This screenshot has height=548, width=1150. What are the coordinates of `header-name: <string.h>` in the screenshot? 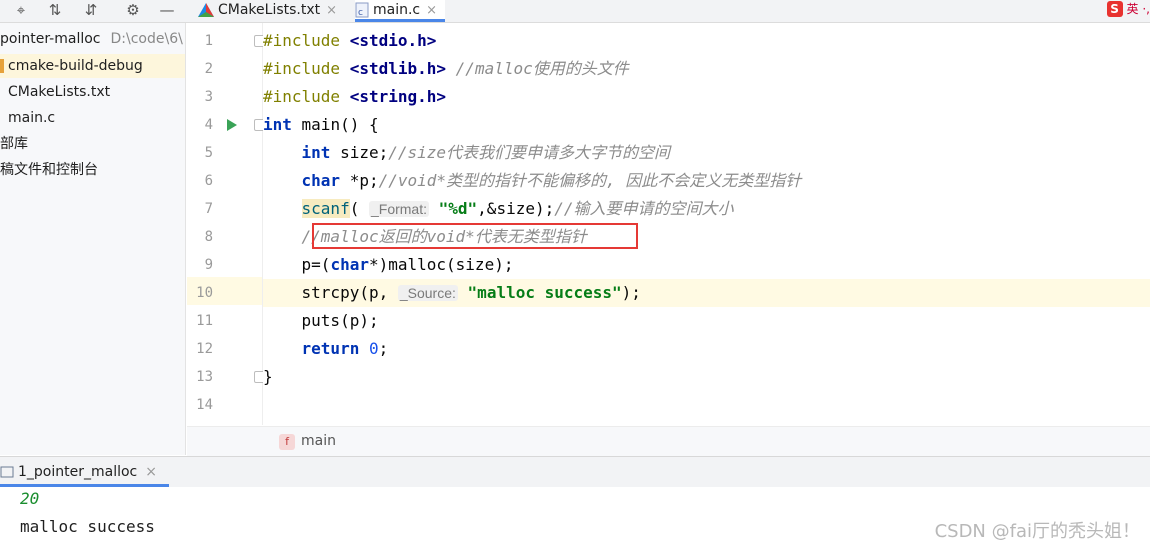 It's located at (398, 96).